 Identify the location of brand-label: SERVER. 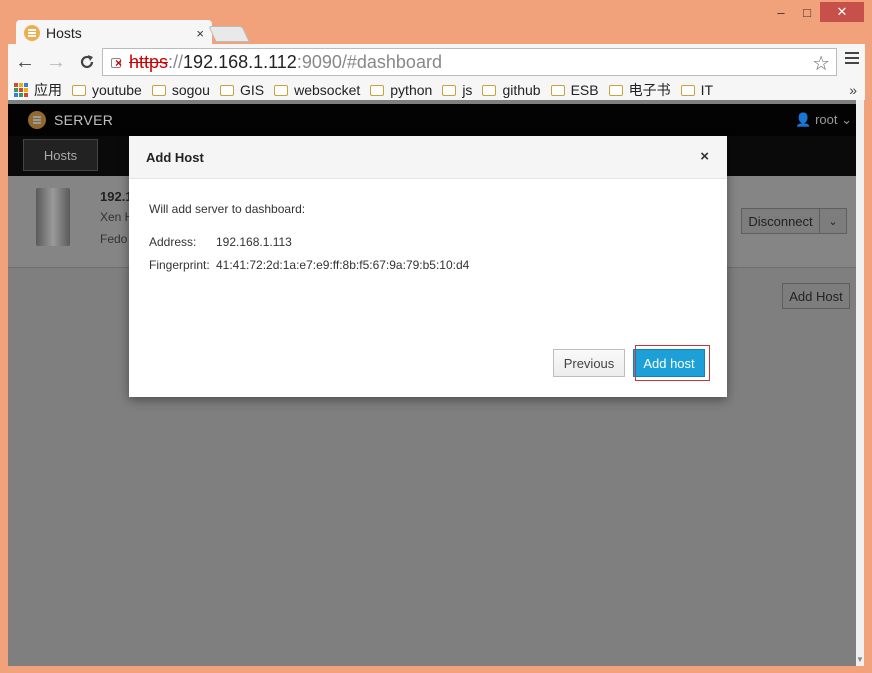
(84, 120).